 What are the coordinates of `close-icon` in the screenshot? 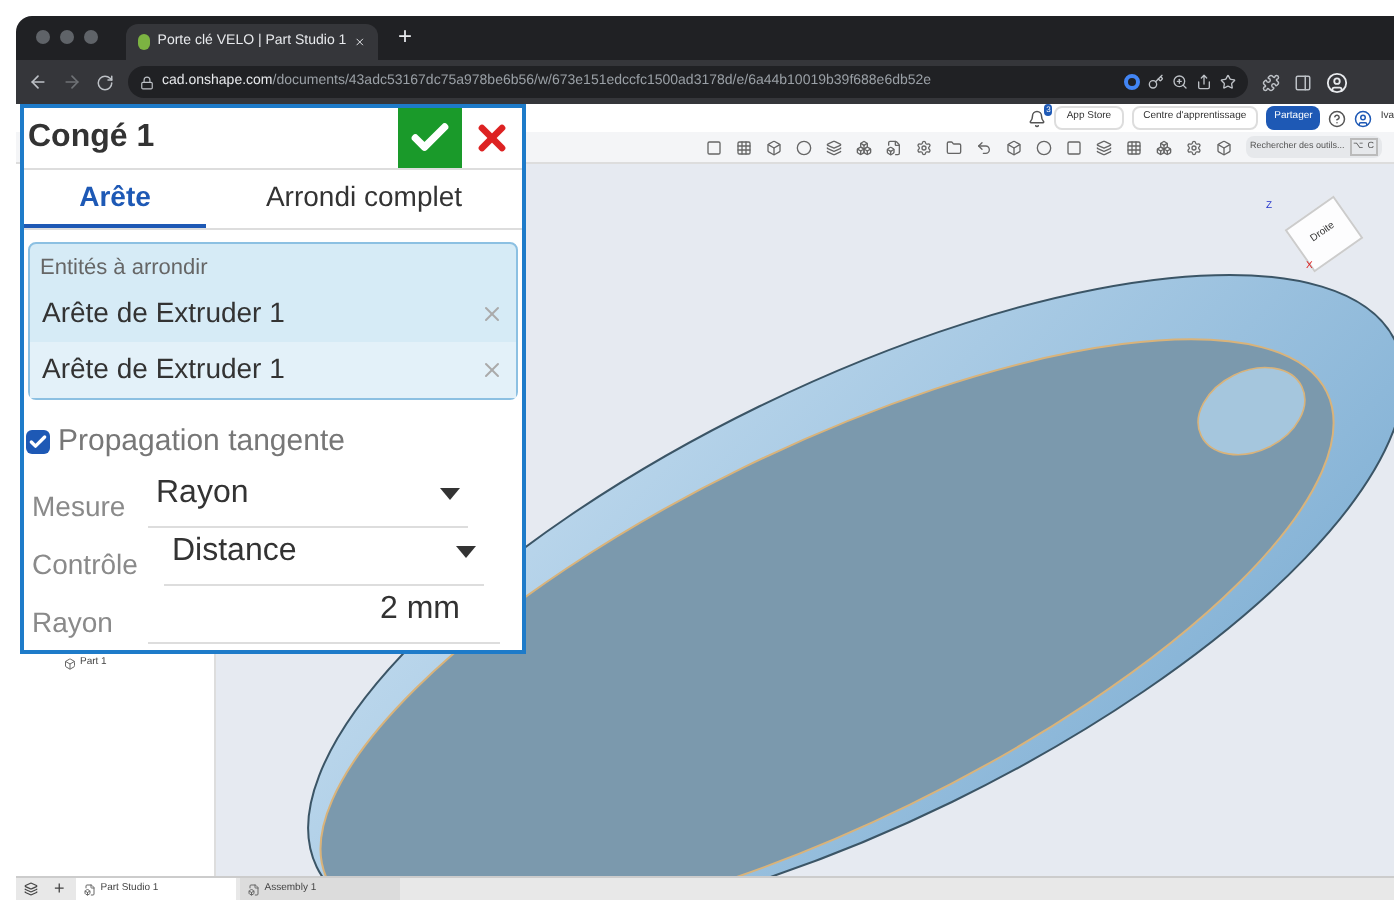 It's located at (360, 42).